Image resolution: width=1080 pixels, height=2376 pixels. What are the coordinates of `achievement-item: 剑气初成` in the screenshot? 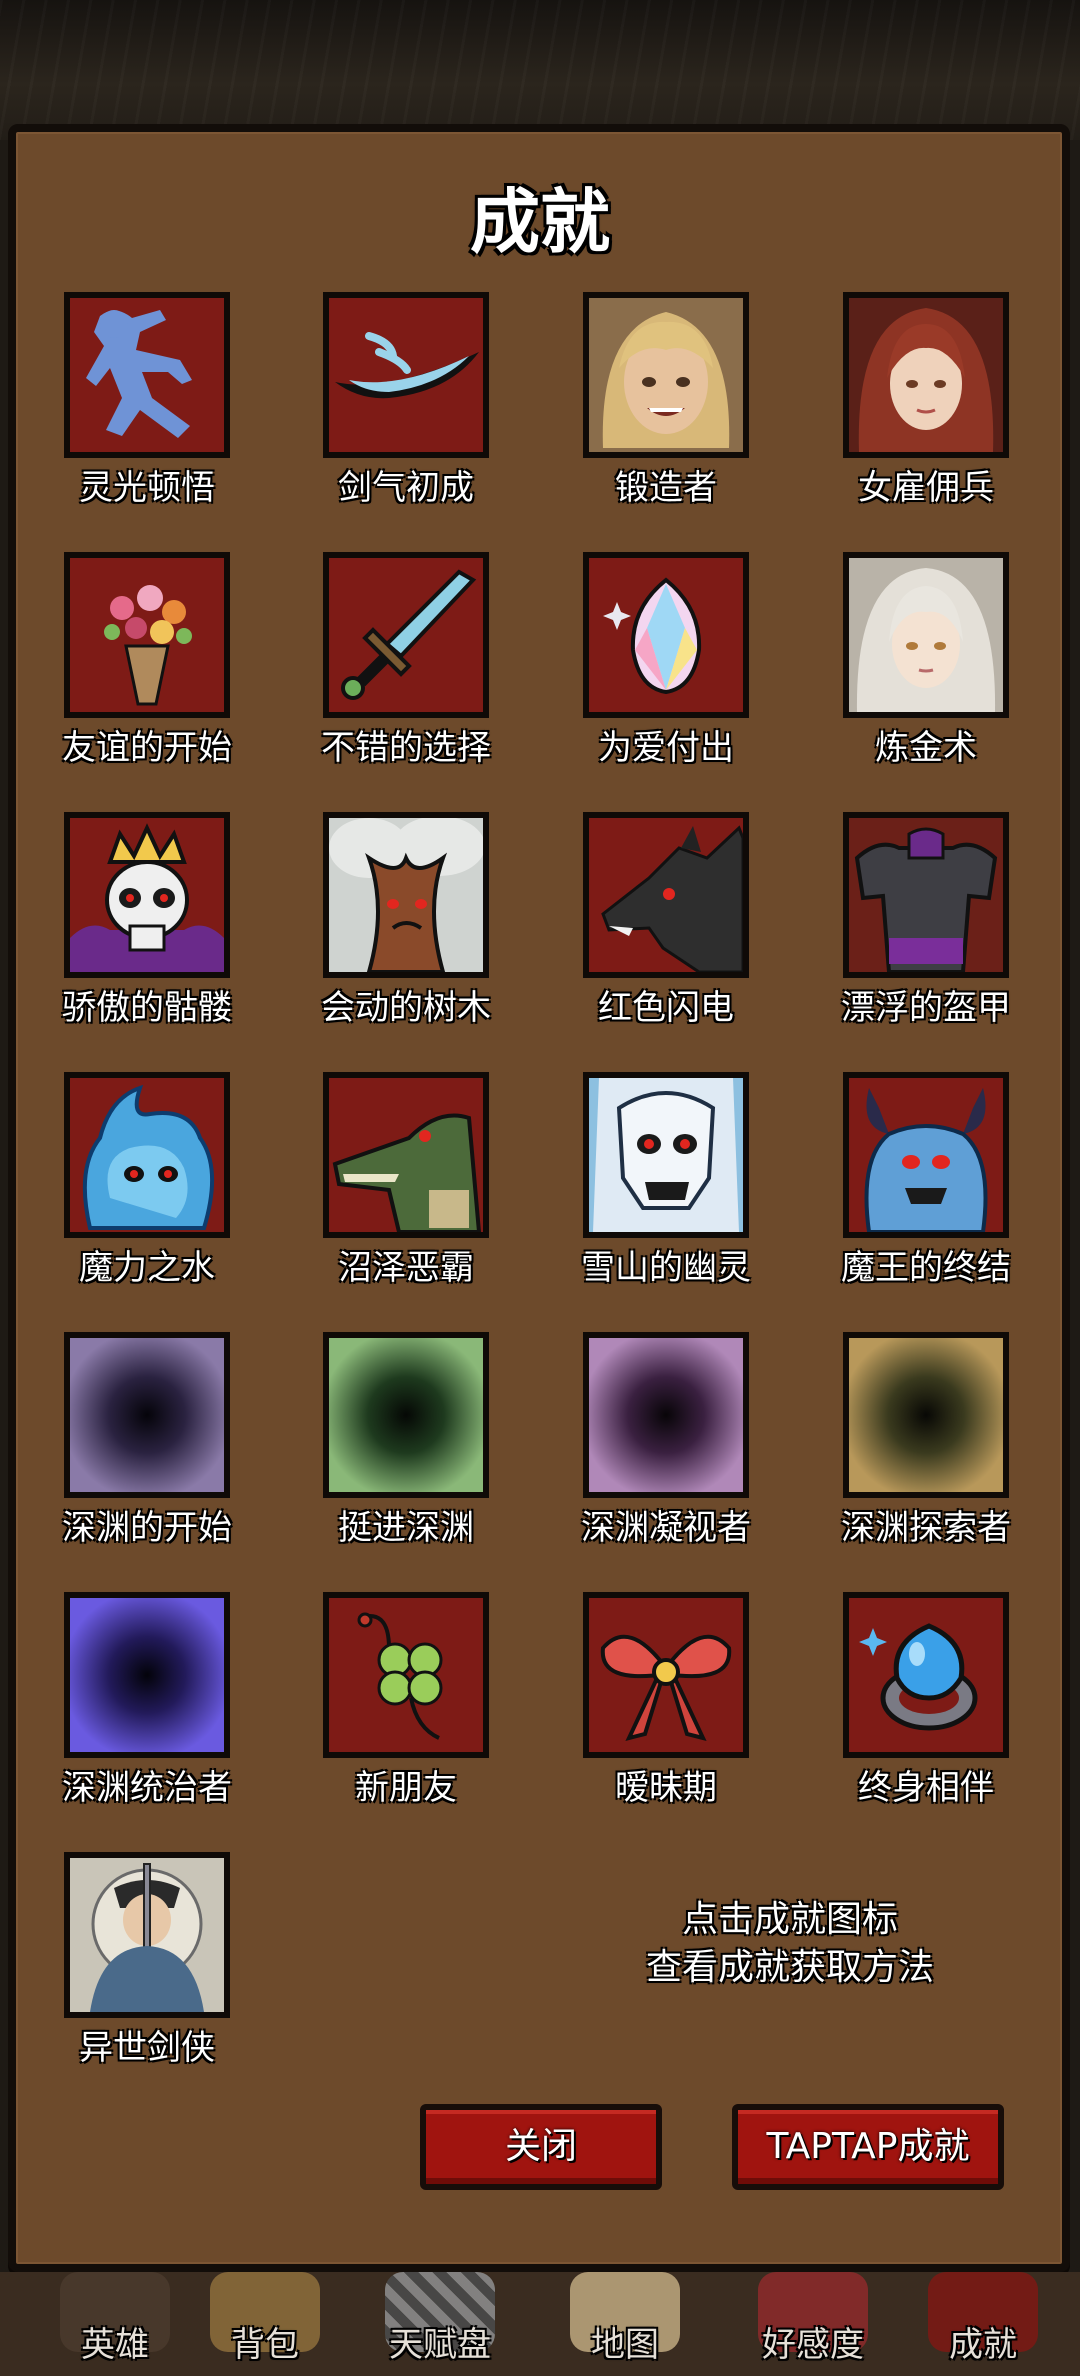 It's located at (389, 422).